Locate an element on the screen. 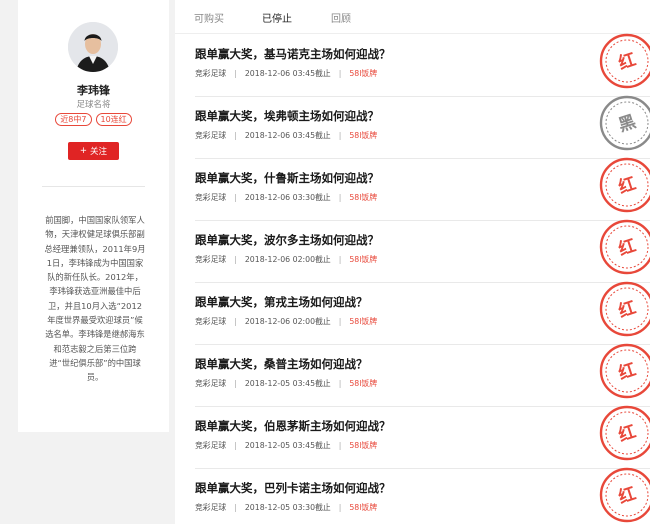  article-deadline: 2018-12-05 03:30截止 is located at coordinates (287, 507).